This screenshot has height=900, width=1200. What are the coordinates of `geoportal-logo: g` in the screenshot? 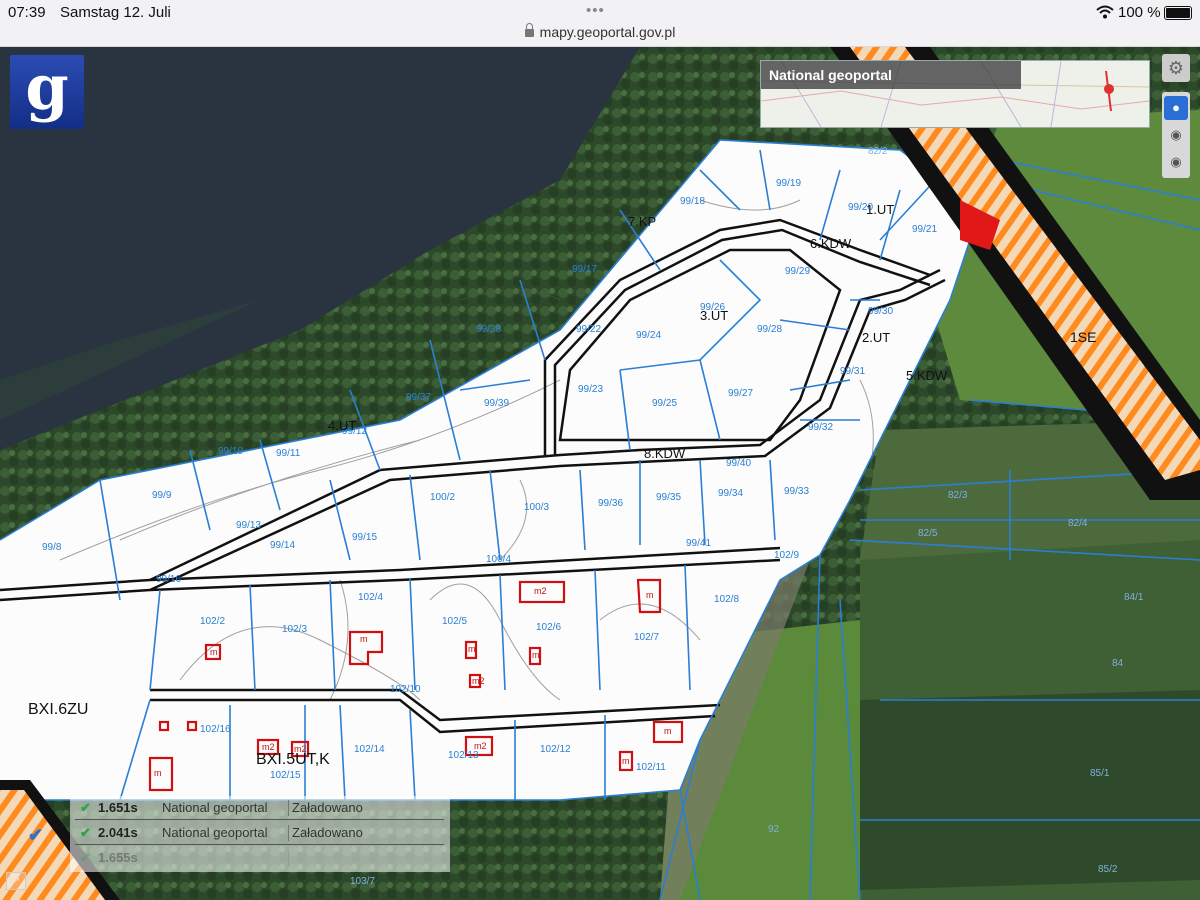 It's located at (47, 92).